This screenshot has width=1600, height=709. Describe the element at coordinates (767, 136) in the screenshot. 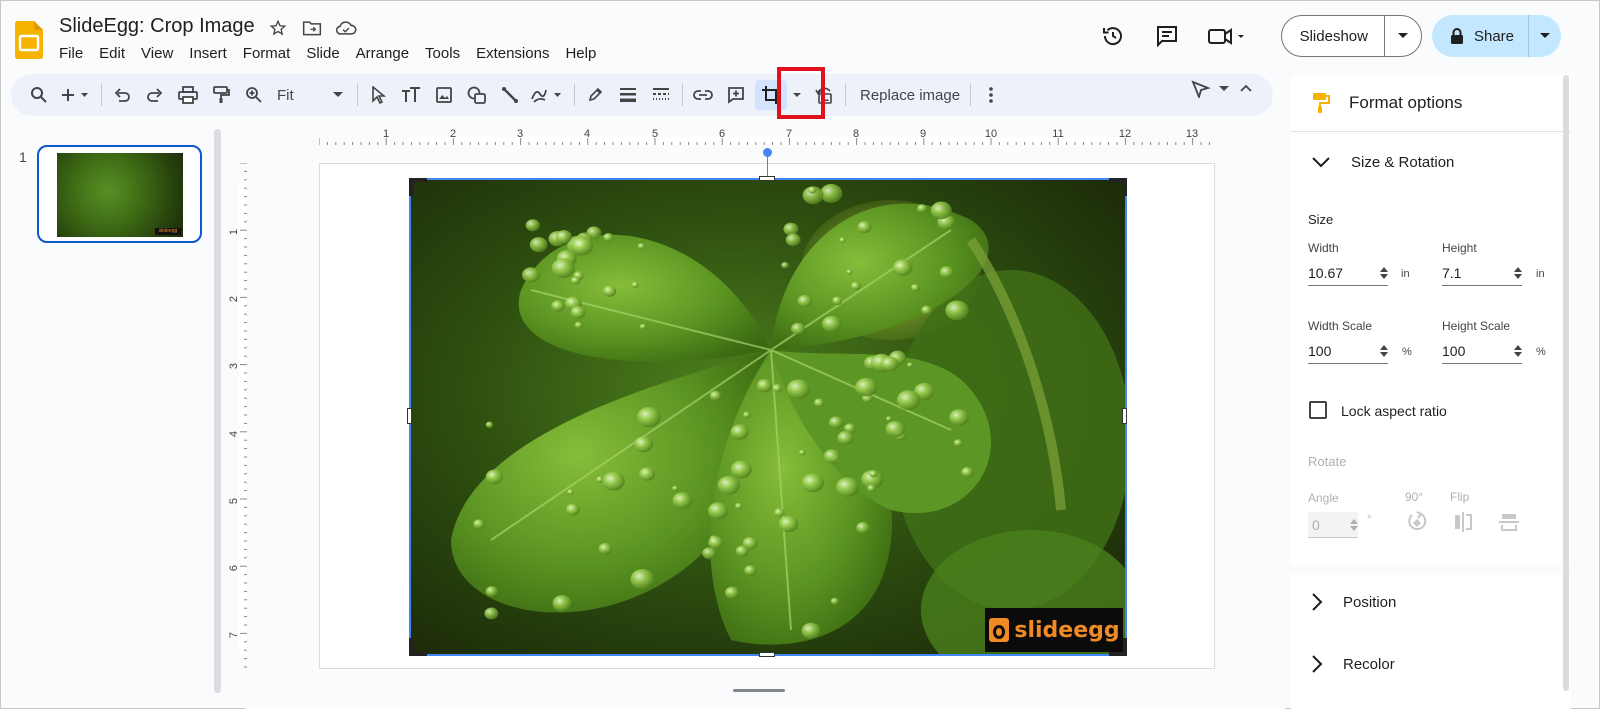

I see `horizontal-ruler: 1 2 3 4 5 6 7 8 9 10 11 12 13` at that location.